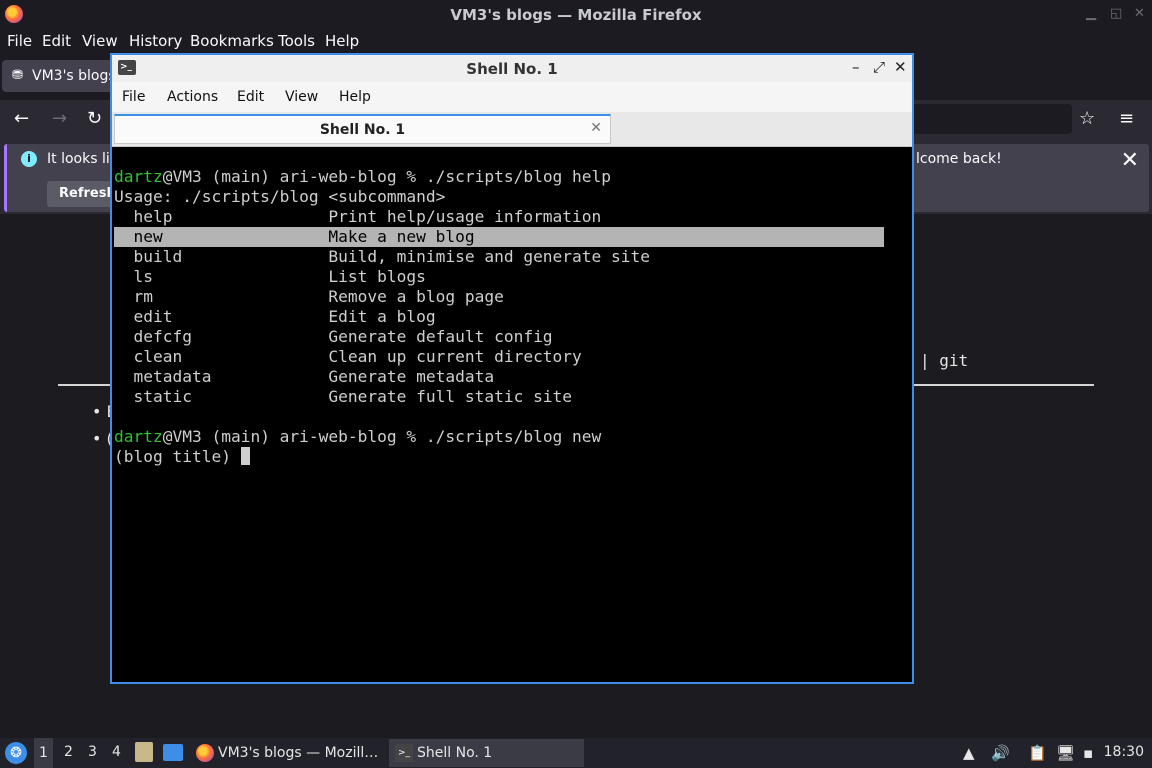 This screenshot has width=1152, height=768. Describe the element at coordinates (1088, 753) in the screenshot. I see `notifications-icon: ▪` at that location.